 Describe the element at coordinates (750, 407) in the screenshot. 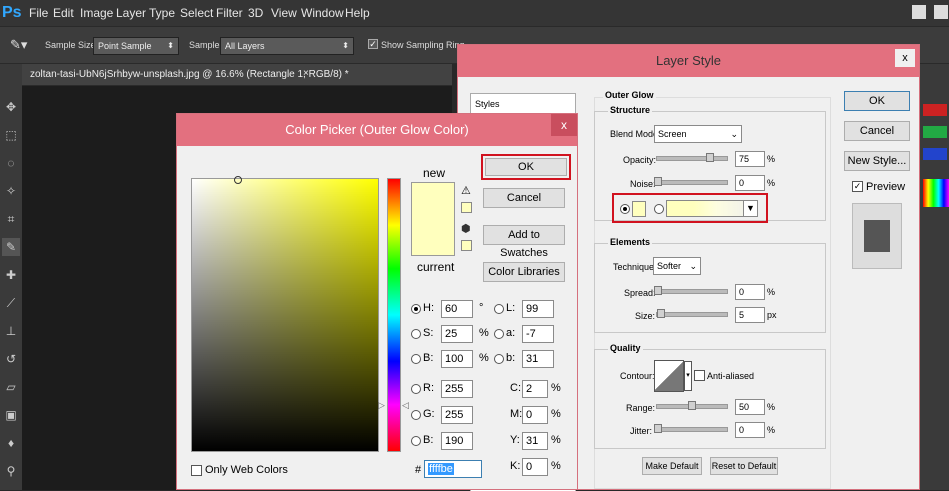

I see `range-field: 50` at that location.